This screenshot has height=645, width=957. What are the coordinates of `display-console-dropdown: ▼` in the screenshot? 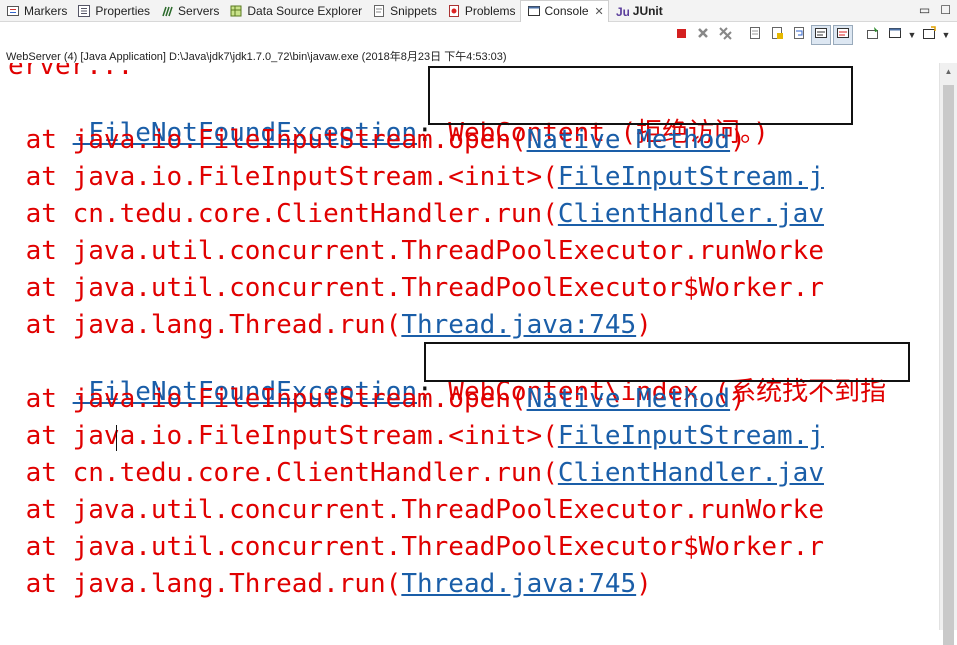 It's located at (912, 35).